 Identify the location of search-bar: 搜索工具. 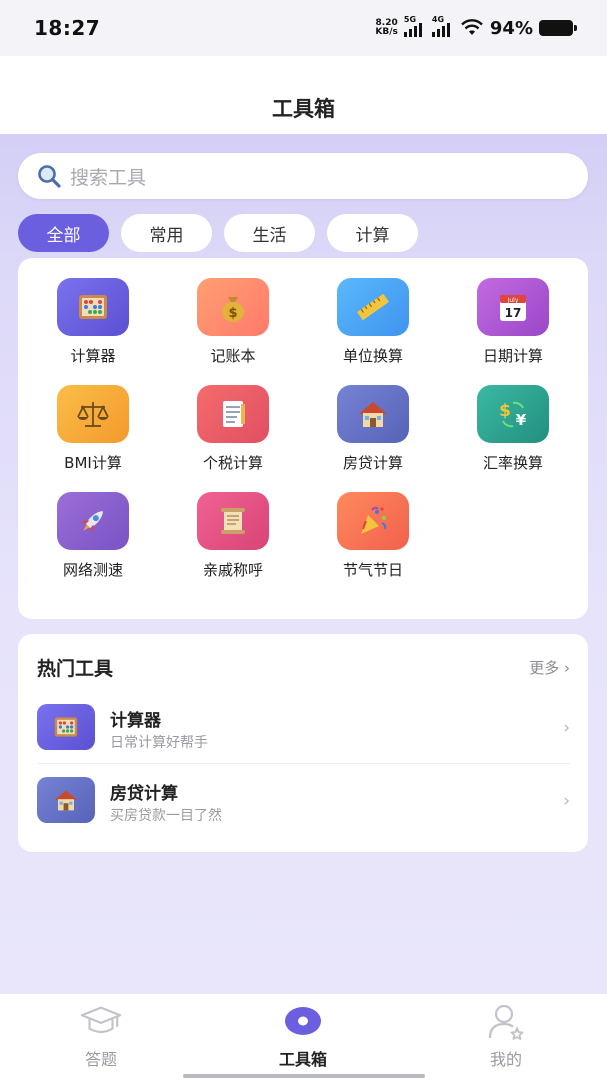
(303, 176).